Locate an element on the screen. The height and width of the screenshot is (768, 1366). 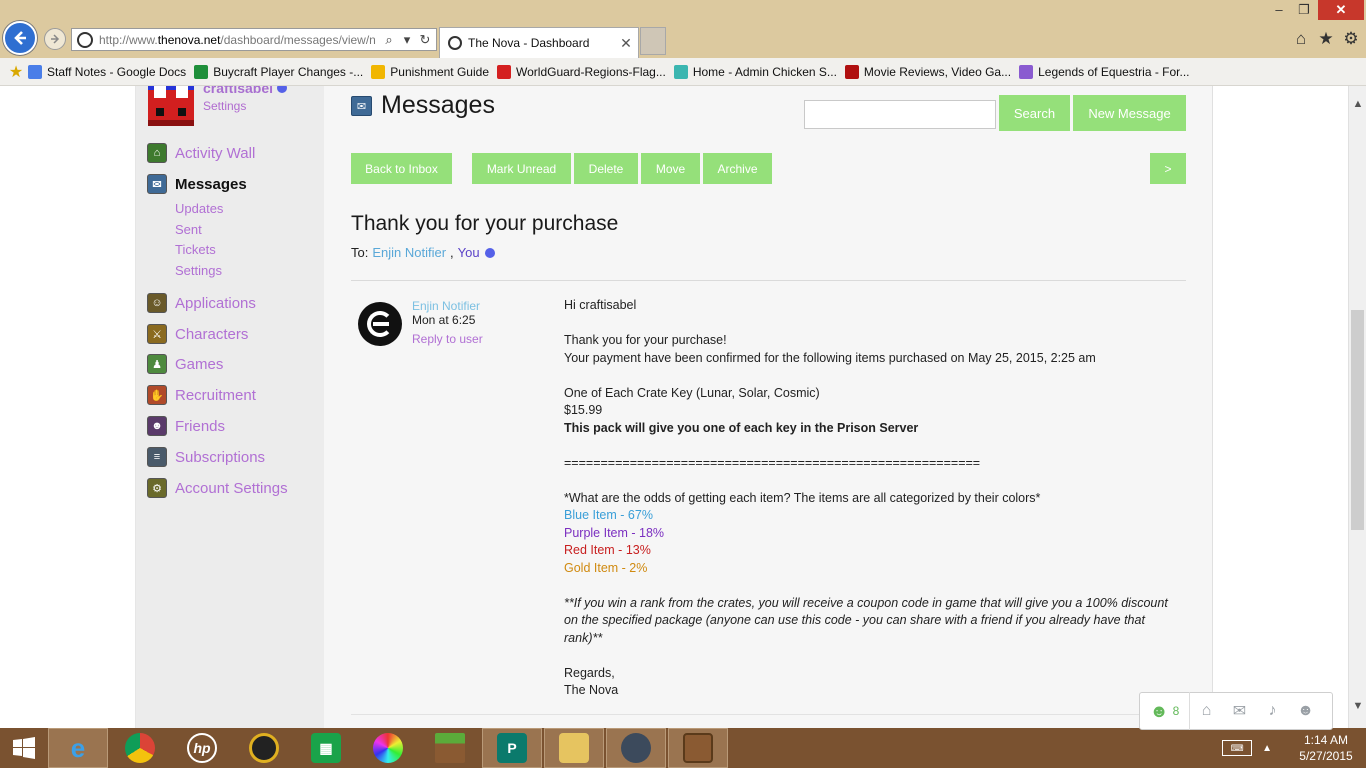
forward-button is located at coordinates (55, 39).